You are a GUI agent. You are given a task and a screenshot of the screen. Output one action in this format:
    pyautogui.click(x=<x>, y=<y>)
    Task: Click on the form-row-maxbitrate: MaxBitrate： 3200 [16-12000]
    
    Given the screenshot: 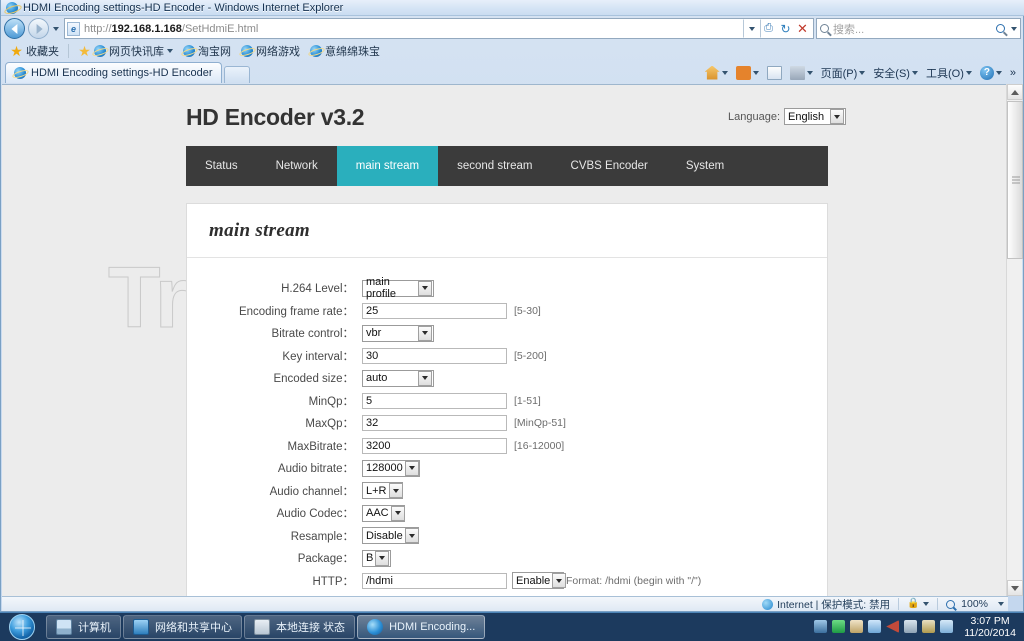 What is the action you would take?
    pyautogui.click(x=507, y=446)
    